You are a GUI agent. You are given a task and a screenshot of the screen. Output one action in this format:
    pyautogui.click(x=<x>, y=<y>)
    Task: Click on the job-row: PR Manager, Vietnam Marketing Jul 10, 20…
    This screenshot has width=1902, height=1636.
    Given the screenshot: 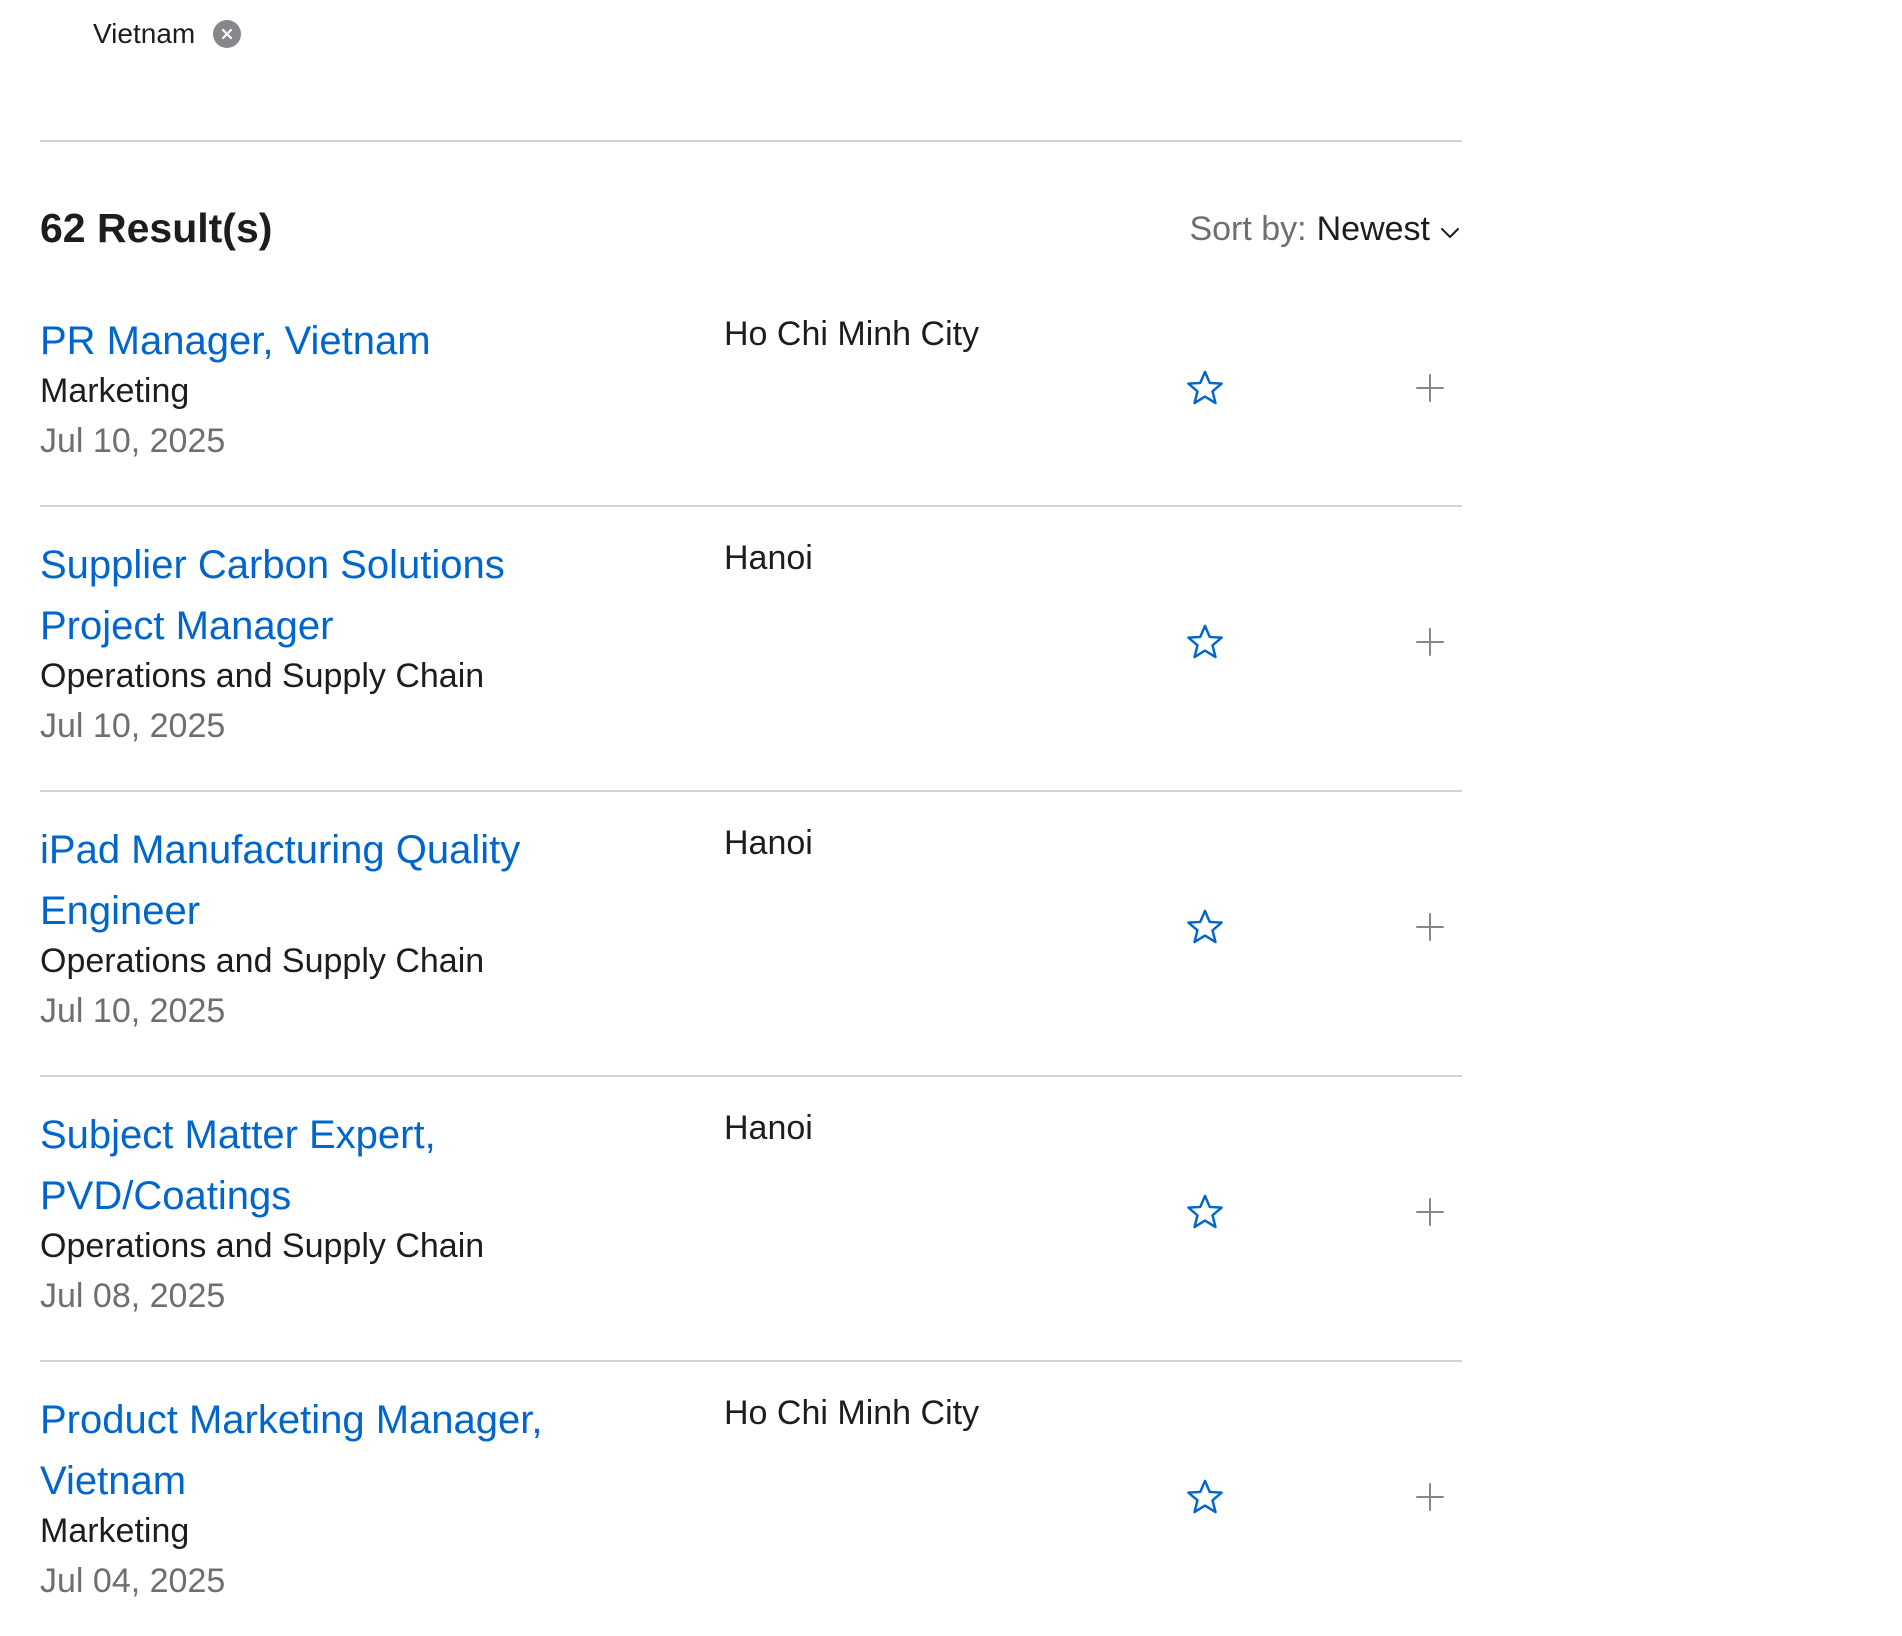 What is the action you would take?
    pyautogui.click(x=751, y=408)
    